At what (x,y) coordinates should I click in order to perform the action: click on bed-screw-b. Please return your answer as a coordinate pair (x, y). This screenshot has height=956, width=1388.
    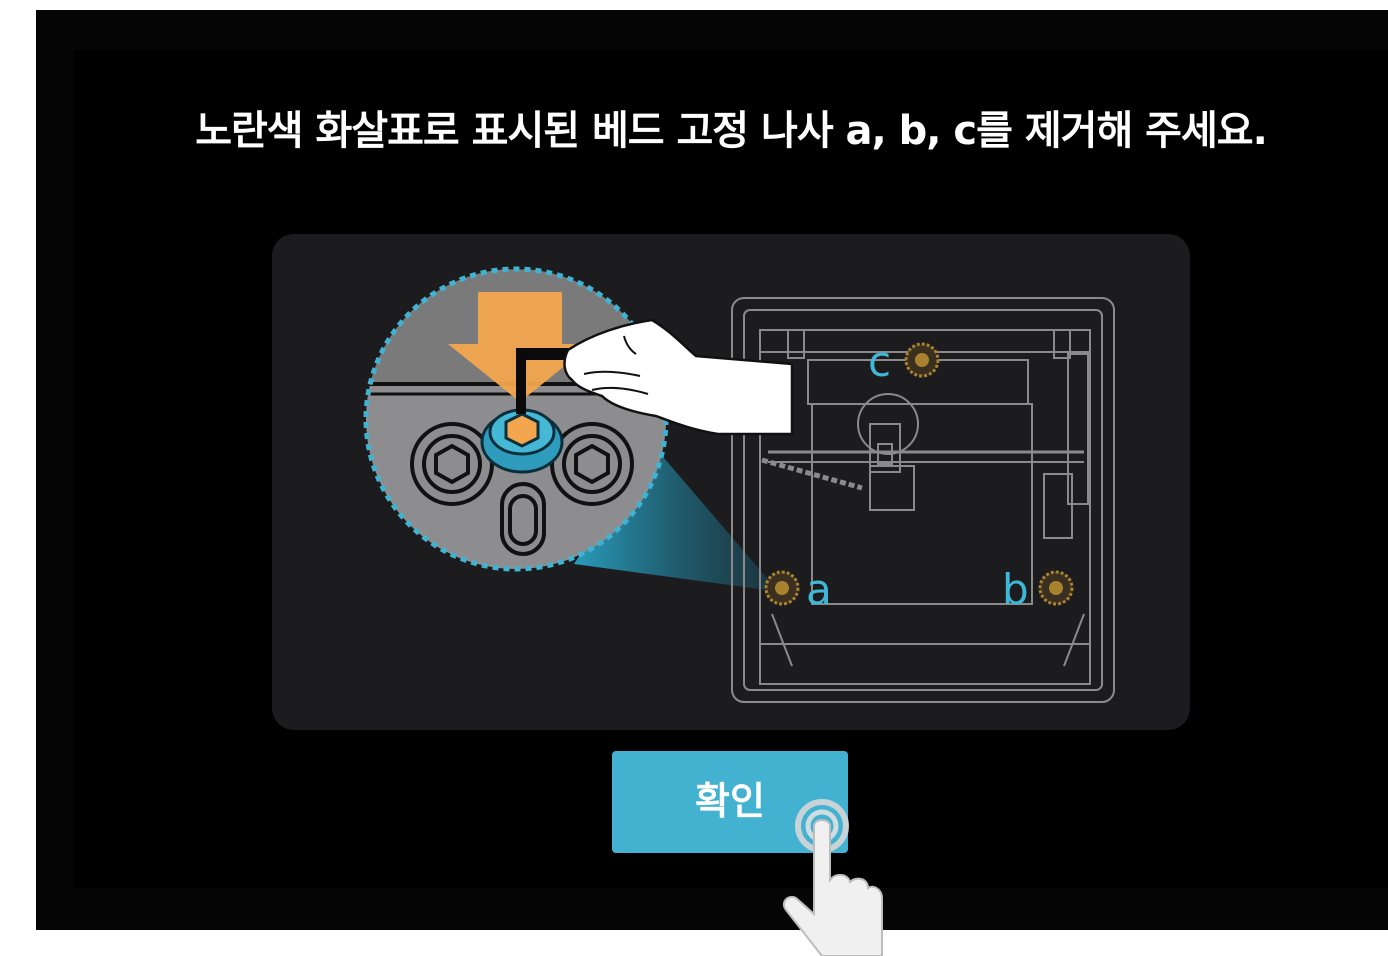
    Looking at the image, I should click on (1056, 588).